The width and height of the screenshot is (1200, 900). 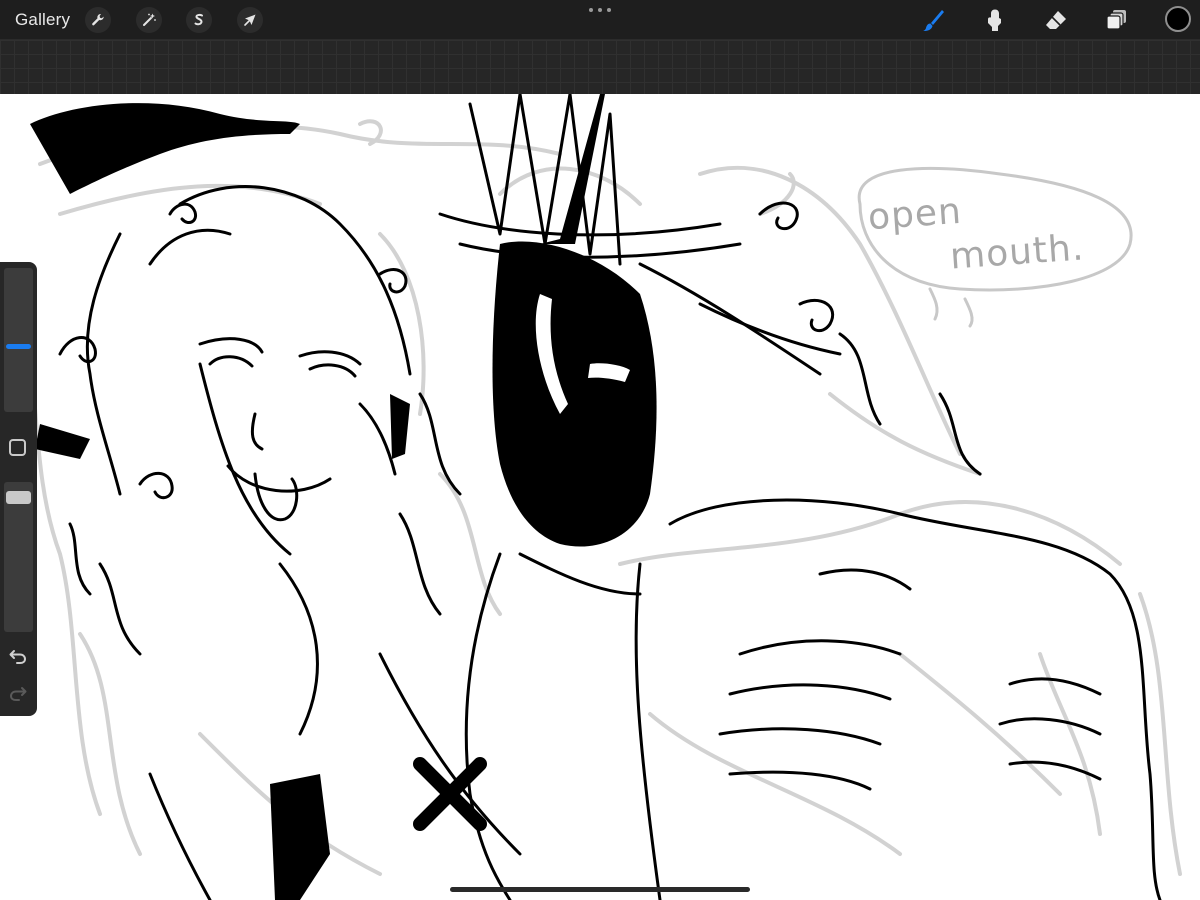 I want to click on wrench-icon, so click(x=98, y=19).